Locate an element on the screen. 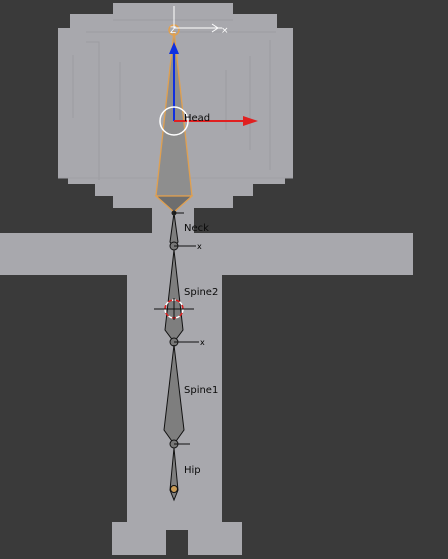  bone-label-head: Head is located at coordinates (197, 118).